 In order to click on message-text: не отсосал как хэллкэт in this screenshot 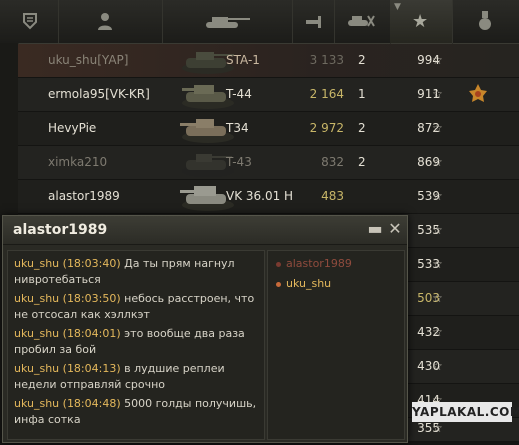, I will do `click(82, 314)`.